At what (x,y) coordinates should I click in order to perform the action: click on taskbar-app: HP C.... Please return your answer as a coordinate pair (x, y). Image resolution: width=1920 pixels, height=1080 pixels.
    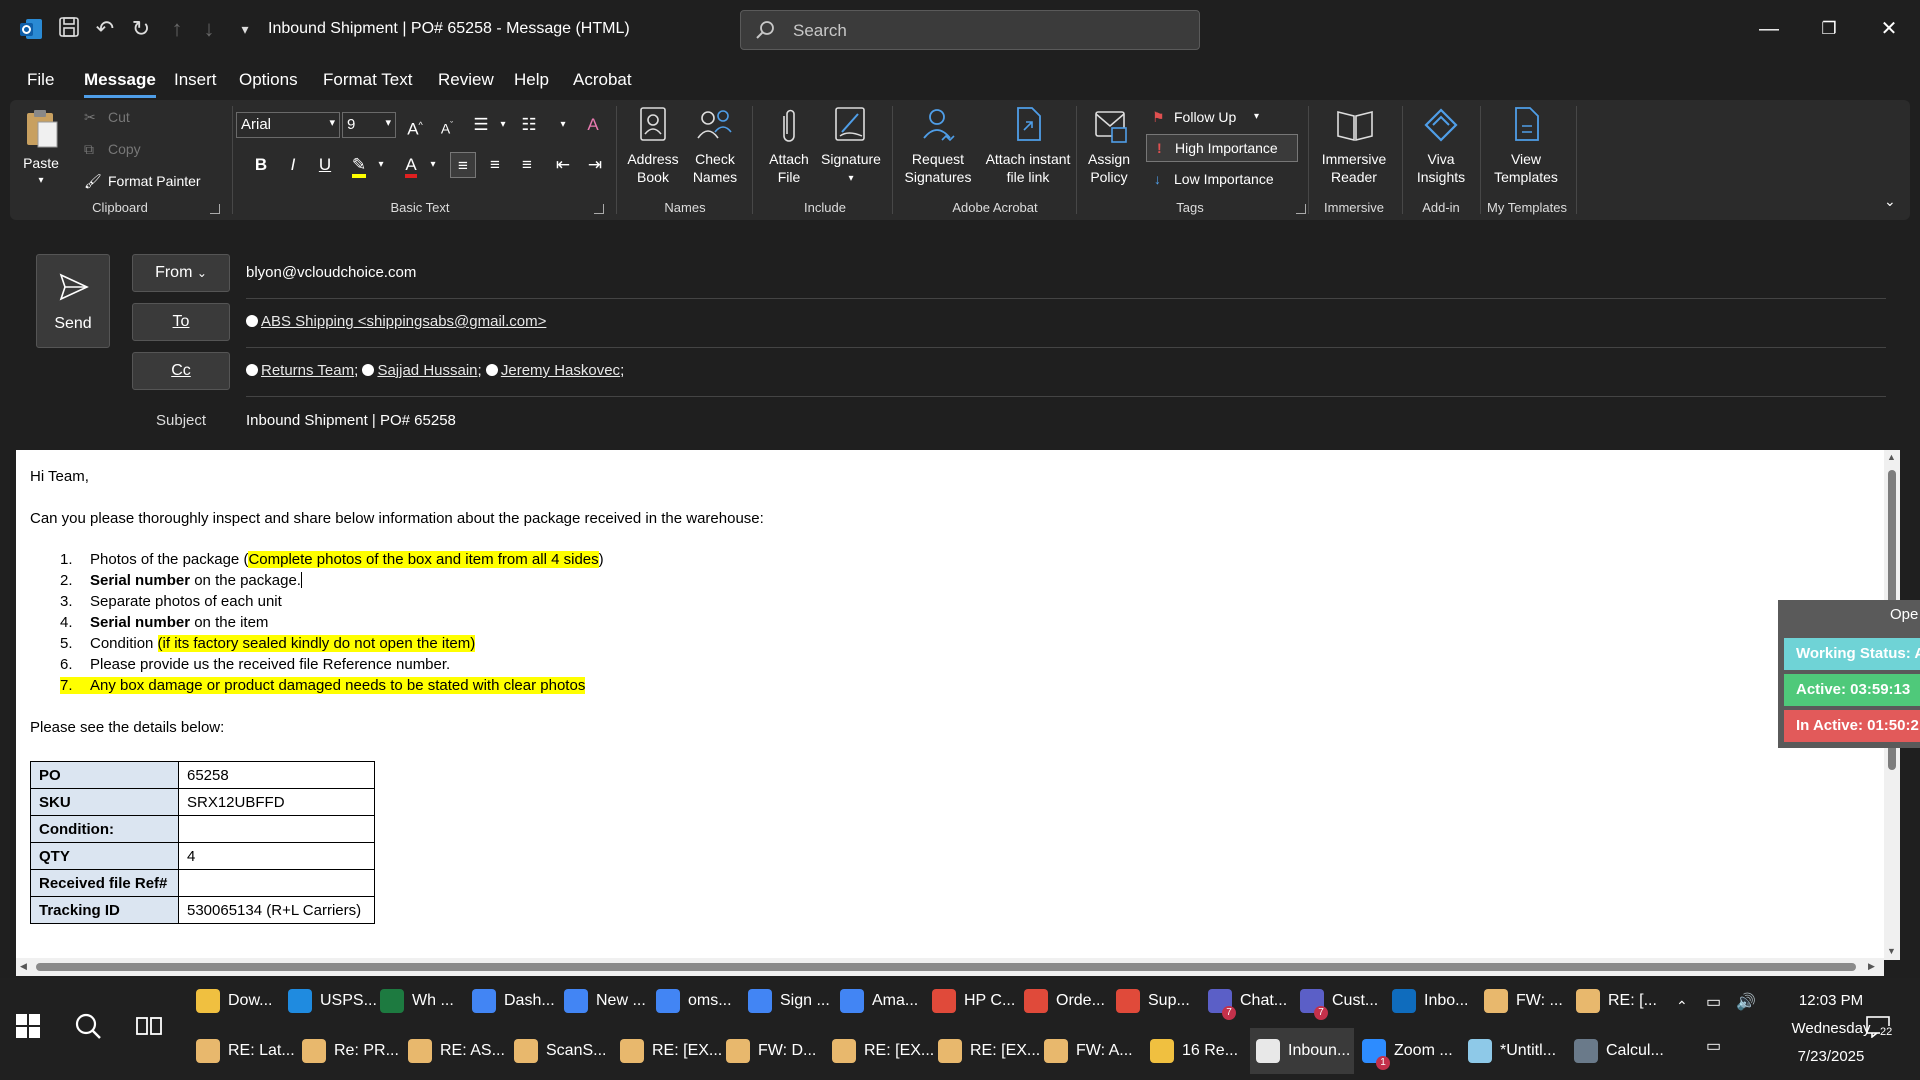
    Looking at the image, I should click on (971, 1001).